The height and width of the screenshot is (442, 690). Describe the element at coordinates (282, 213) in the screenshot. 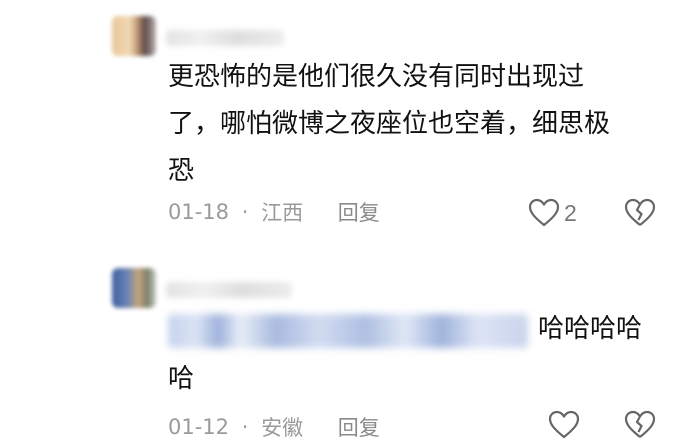

I see `comment-location: 江西` at that location.